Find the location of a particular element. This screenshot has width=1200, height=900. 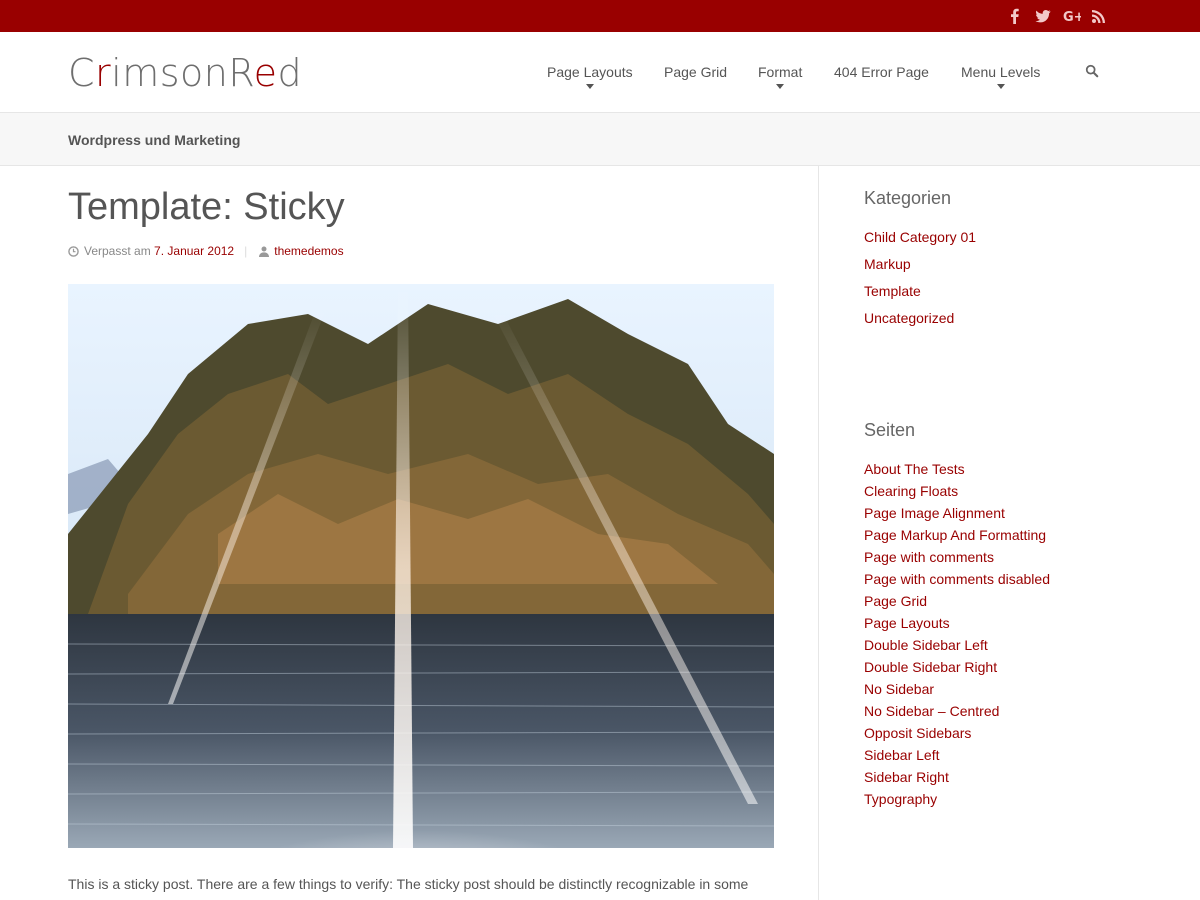

page-link: Sidebar Left is located at coordinates (902, 755).